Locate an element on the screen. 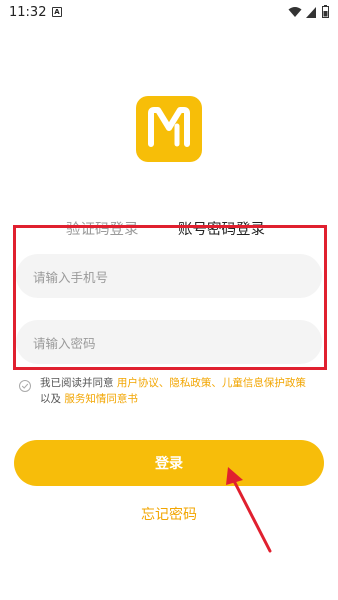 Image resolution: width=338 pixels, height=600 pixels. wifi-icon is located at coordinates (295, 12).